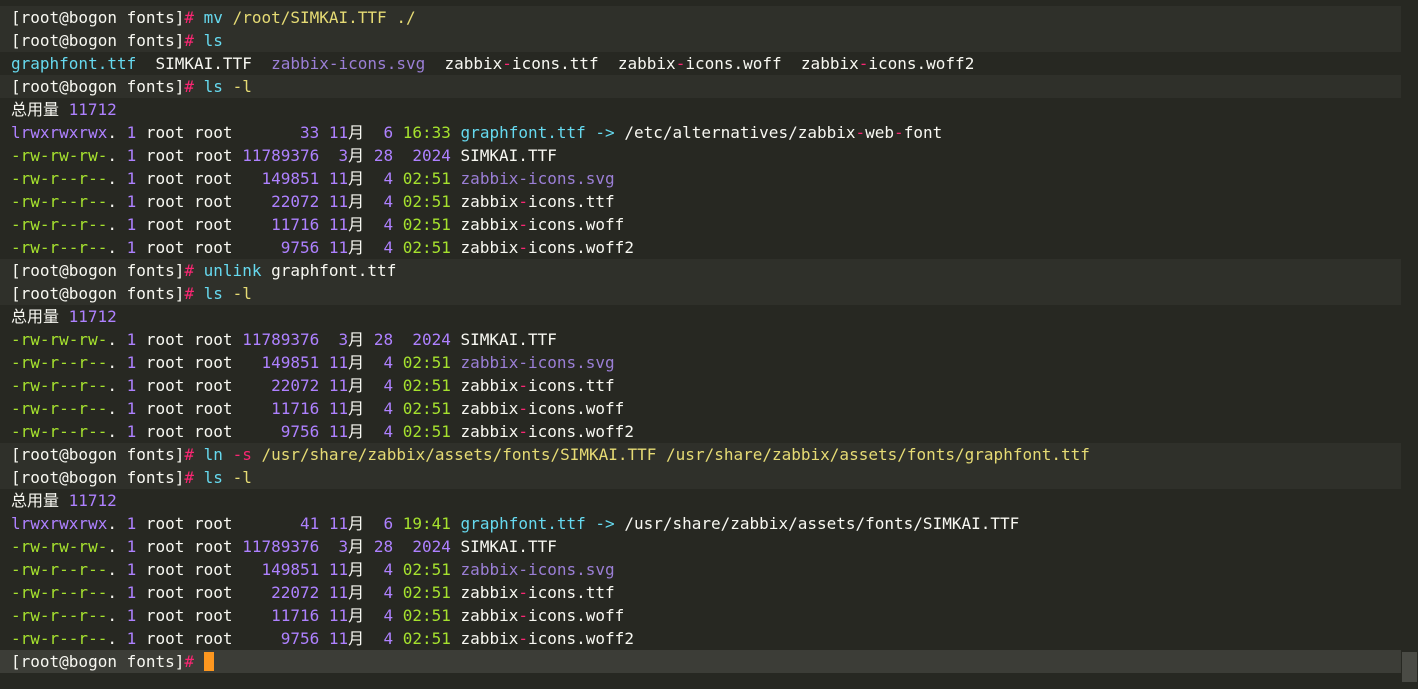  Describe the element at coordinates (523, 132) in the screenshot. I see `line-segment: graphfont.ttf` at that location.